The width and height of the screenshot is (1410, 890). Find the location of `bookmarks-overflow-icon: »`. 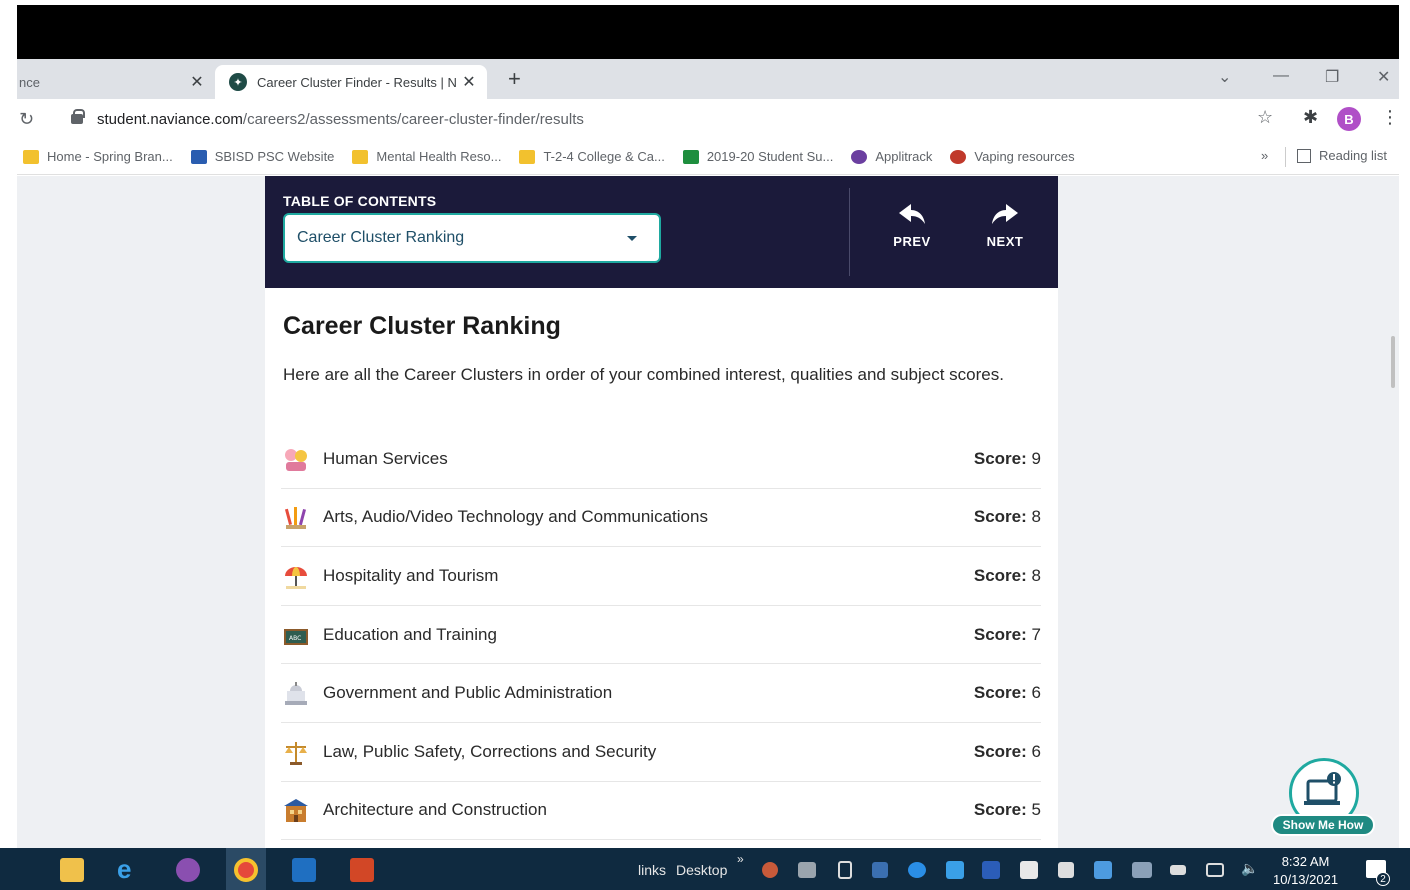

bookmarks-overflow-icon: » is located at coordinates (1264, 155).